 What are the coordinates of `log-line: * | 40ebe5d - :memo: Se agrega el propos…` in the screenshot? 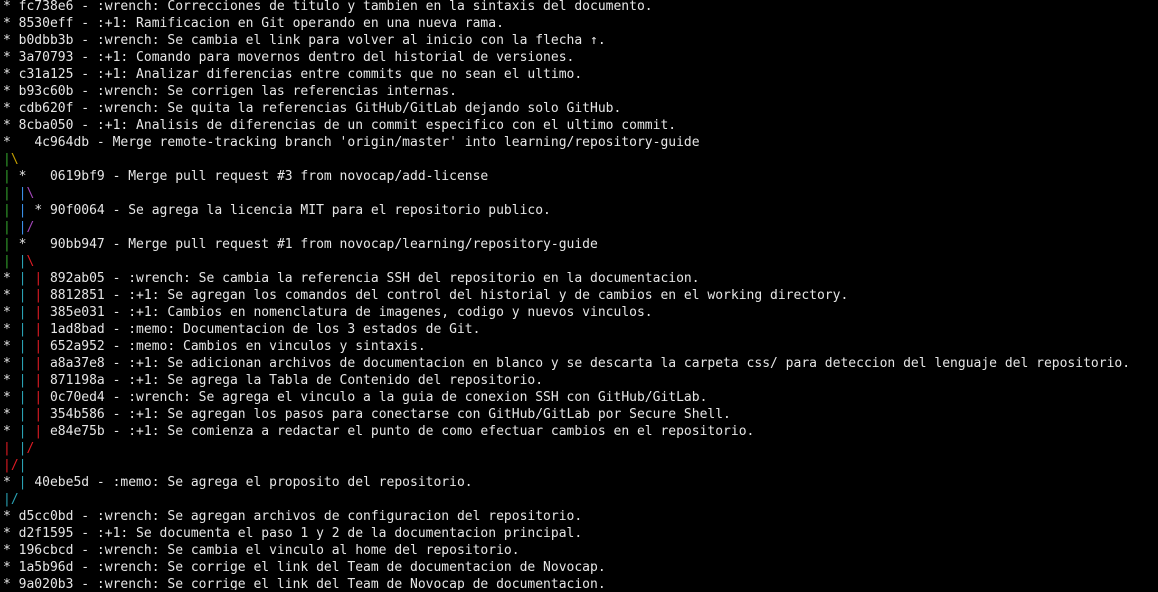 It's located at (580, 482).